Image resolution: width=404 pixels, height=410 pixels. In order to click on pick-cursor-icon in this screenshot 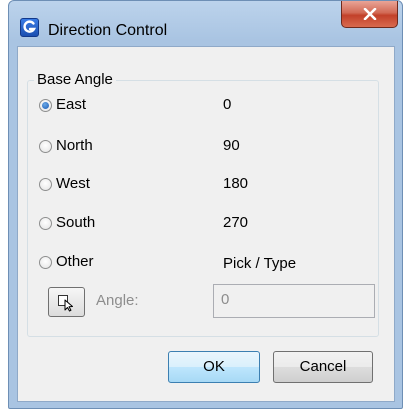, I will do `click(65, 303)`.